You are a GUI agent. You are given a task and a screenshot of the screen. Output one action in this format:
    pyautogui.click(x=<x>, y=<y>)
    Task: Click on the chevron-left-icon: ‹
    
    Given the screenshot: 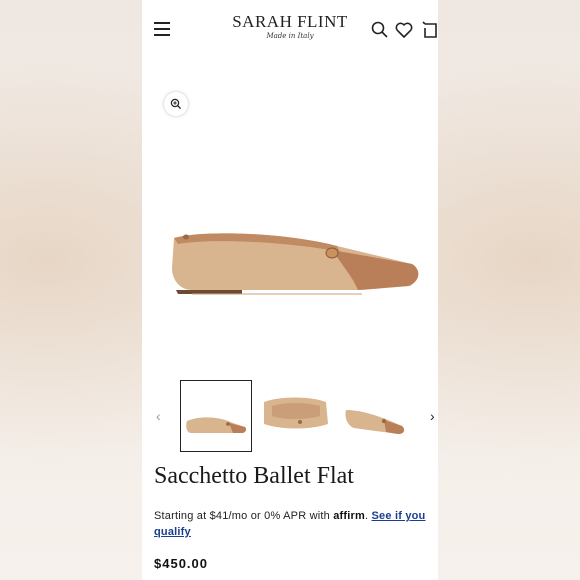 What is the action you would take?
    pyautogui.click(x=158, y=416)
    